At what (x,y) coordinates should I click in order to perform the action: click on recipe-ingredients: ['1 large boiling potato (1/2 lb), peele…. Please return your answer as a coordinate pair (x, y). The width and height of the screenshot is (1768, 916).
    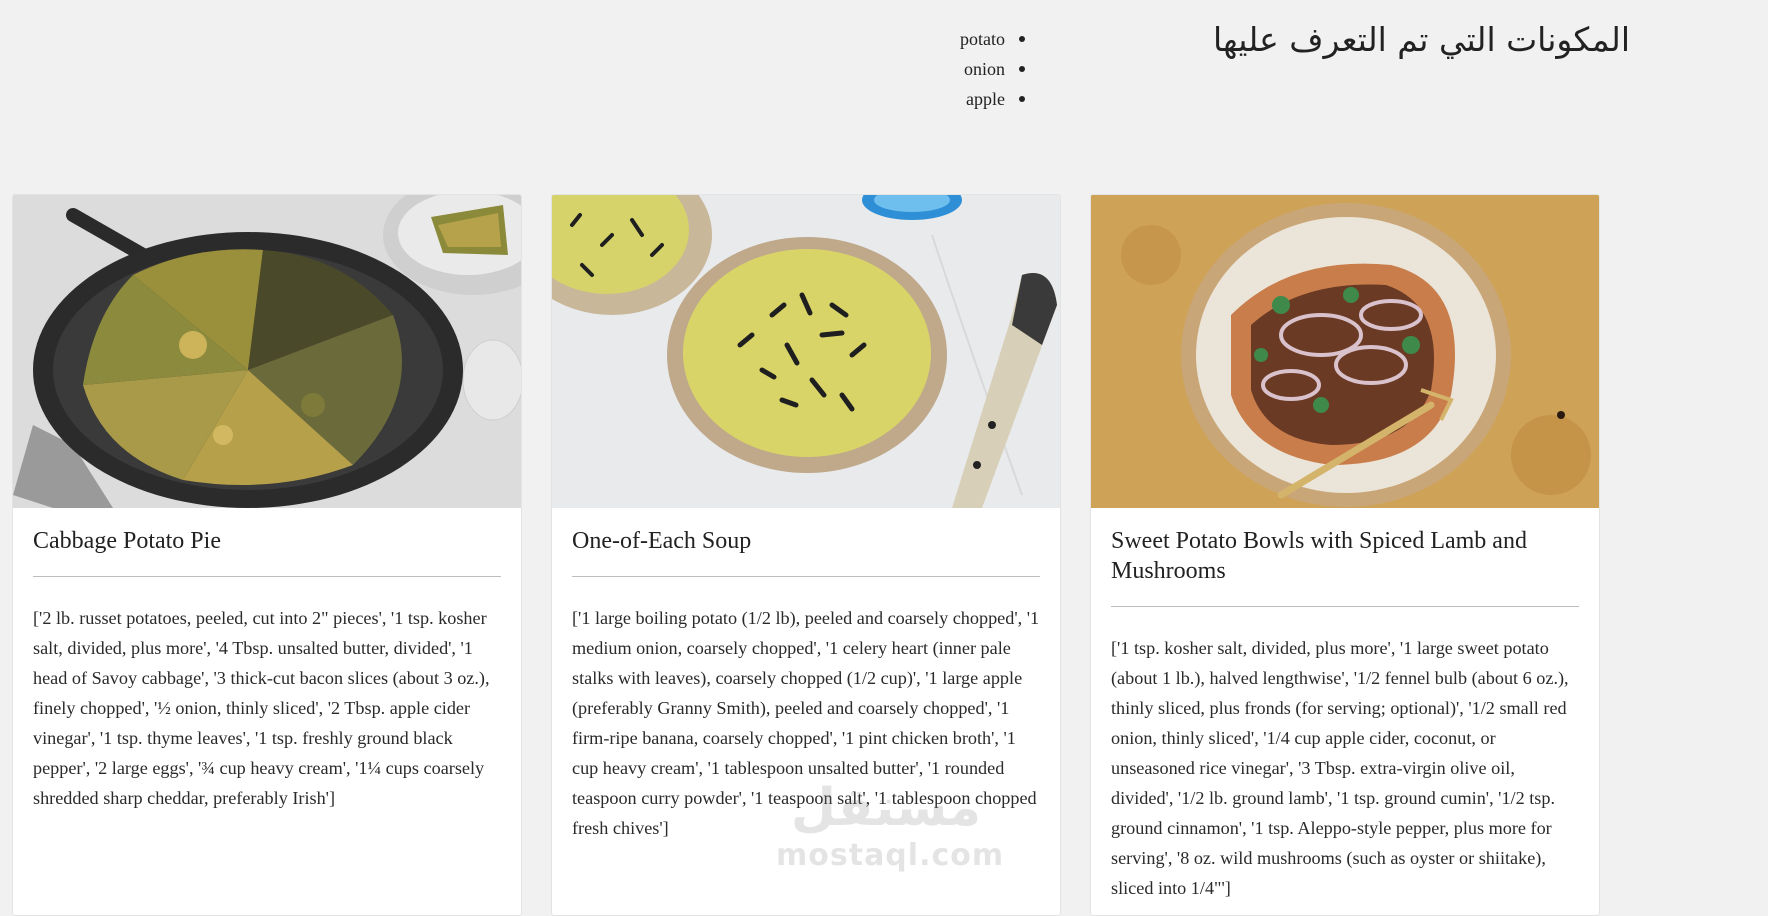
    Looking at the image, I should click on (806, 723).